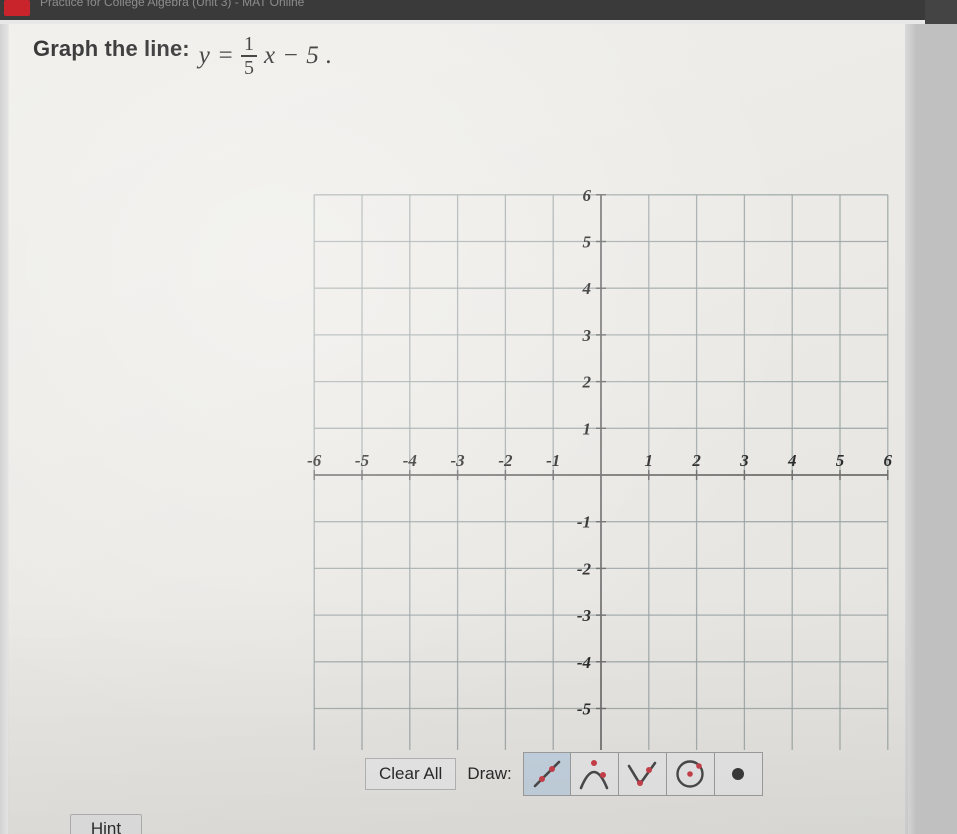 The height and width of the screenshot is (834, 957). Describe the element at coordinates (584, 568) in the screenshot. I see `y-axis-tick-label: -2` at that location.